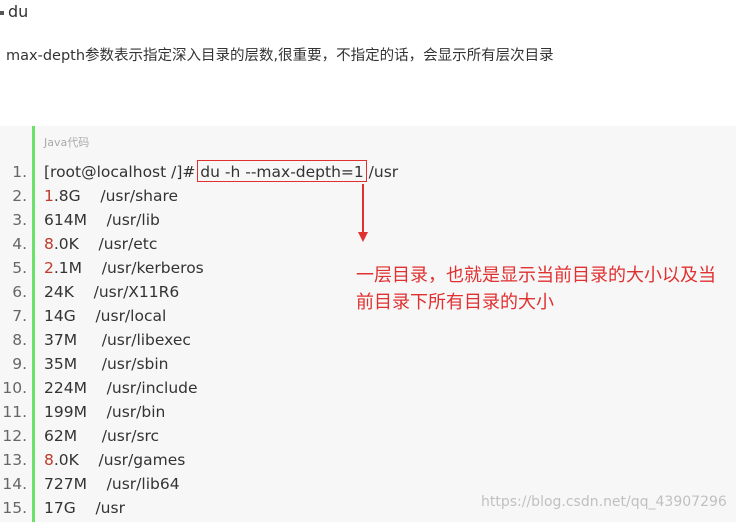 This screenshot has height=522, width=736. I want to click on code-text: 62M /usr/src, so click(101, 436).